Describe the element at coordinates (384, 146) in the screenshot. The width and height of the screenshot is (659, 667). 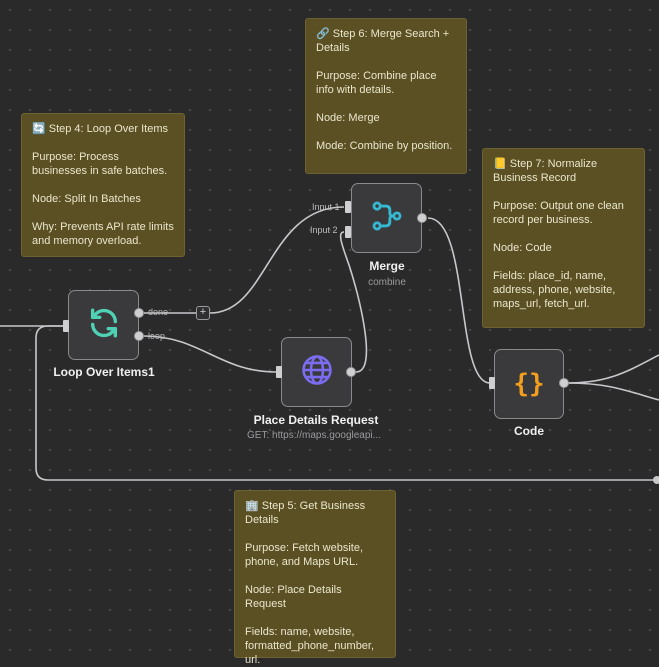
I see `sticky-step6-mode: Mode: Combine by position.` at that location.